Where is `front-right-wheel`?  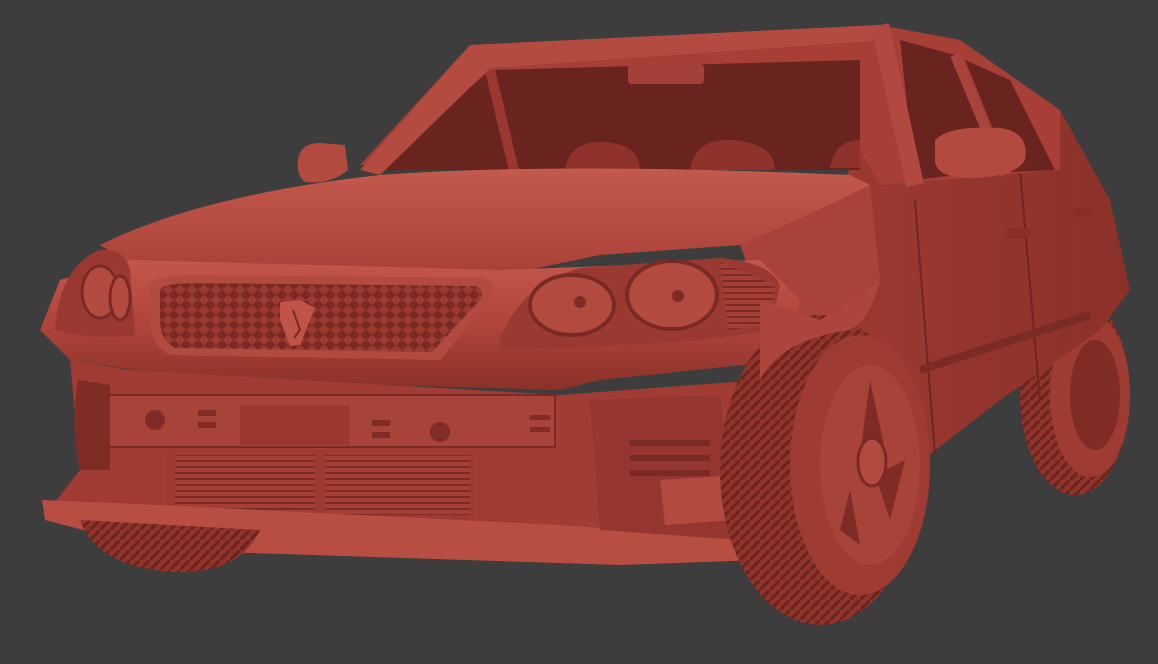
front-right-wheel is located at coordinates (825, 470).